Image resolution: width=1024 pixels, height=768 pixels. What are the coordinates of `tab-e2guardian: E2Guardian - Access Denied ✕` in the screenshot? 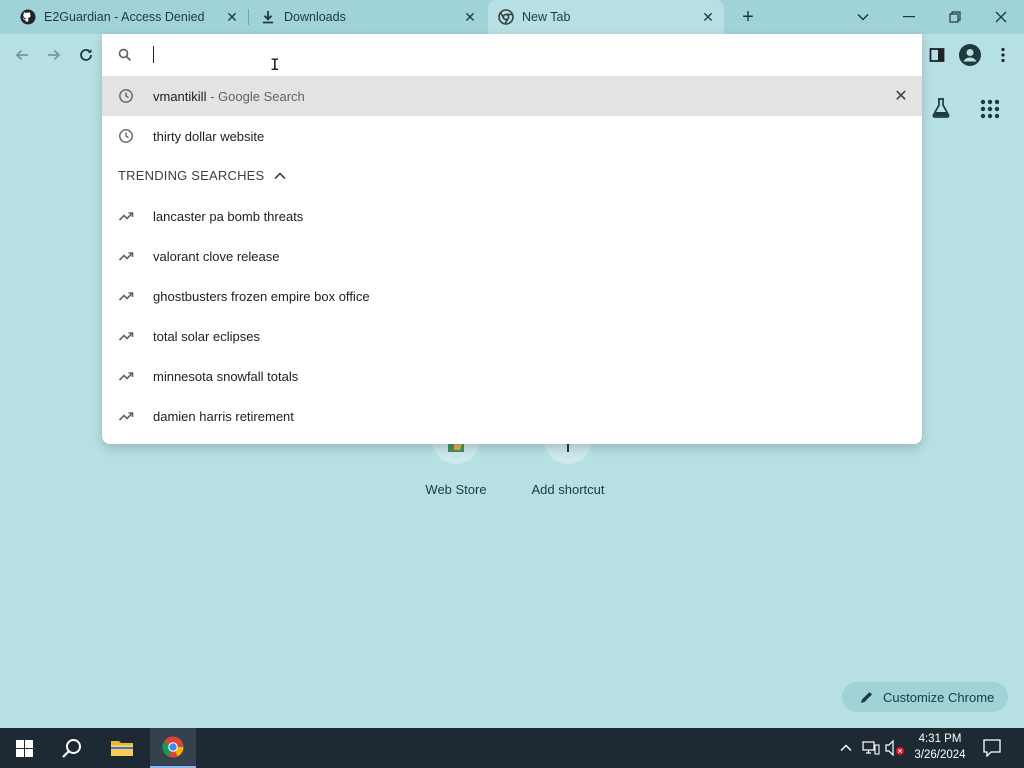 It's located at (124, 17).